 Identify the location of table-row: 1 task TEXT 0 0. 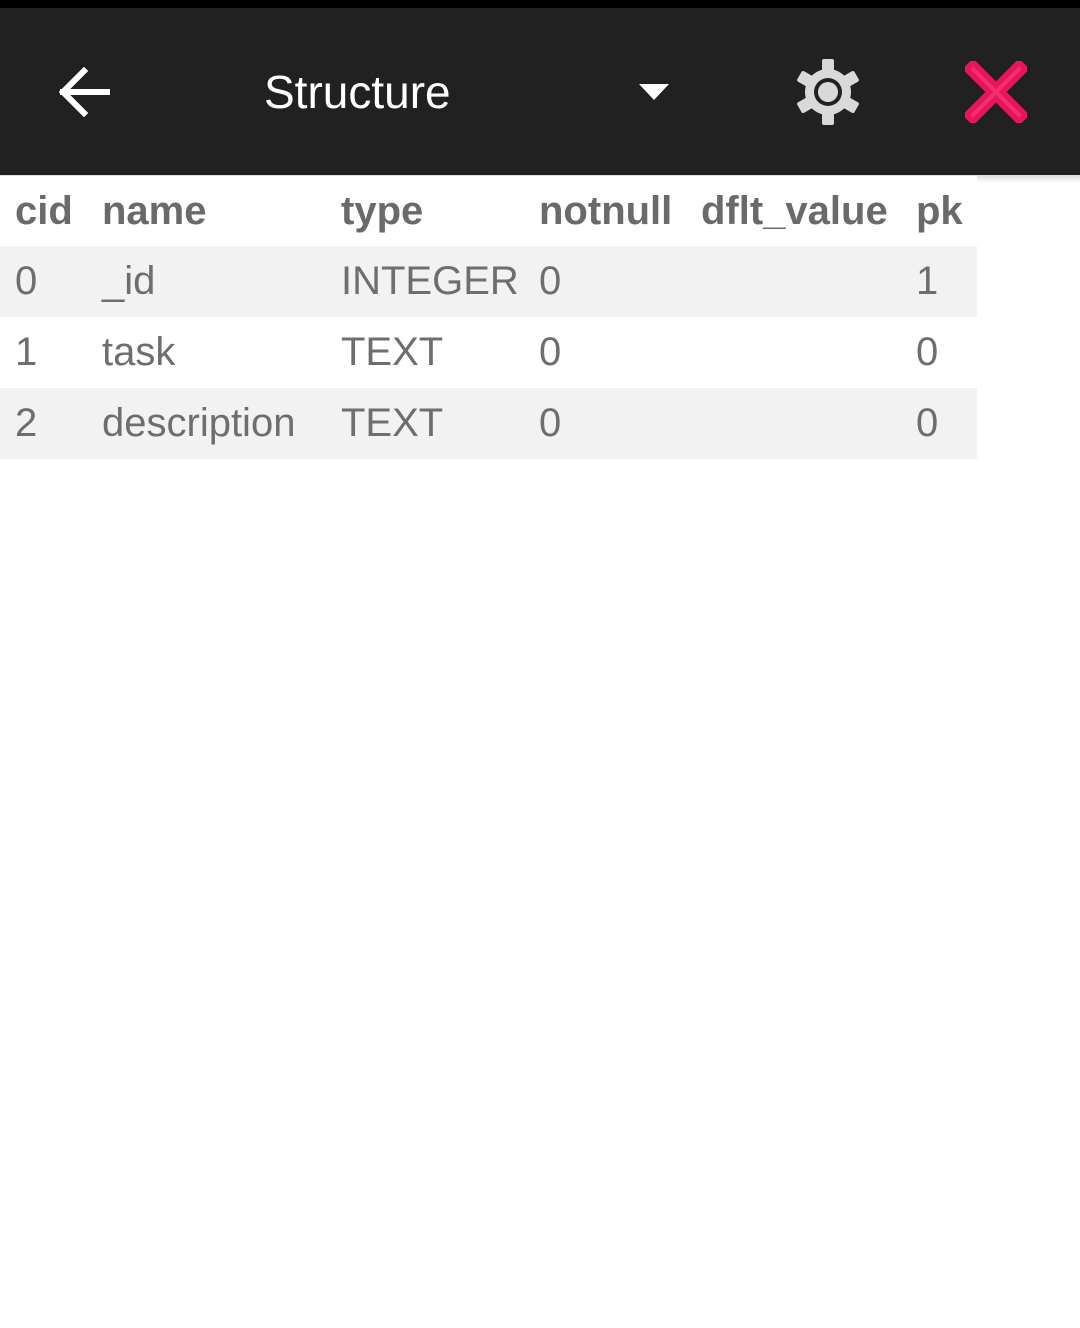
(488, 352).